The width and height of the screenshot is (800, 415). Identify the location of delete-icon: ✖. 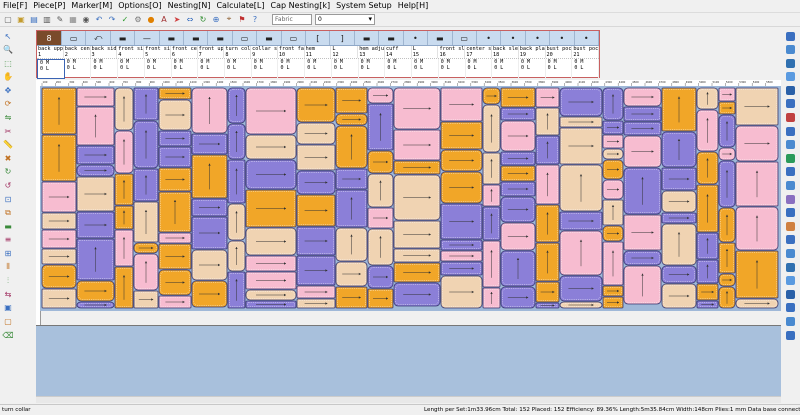
(8, 158).